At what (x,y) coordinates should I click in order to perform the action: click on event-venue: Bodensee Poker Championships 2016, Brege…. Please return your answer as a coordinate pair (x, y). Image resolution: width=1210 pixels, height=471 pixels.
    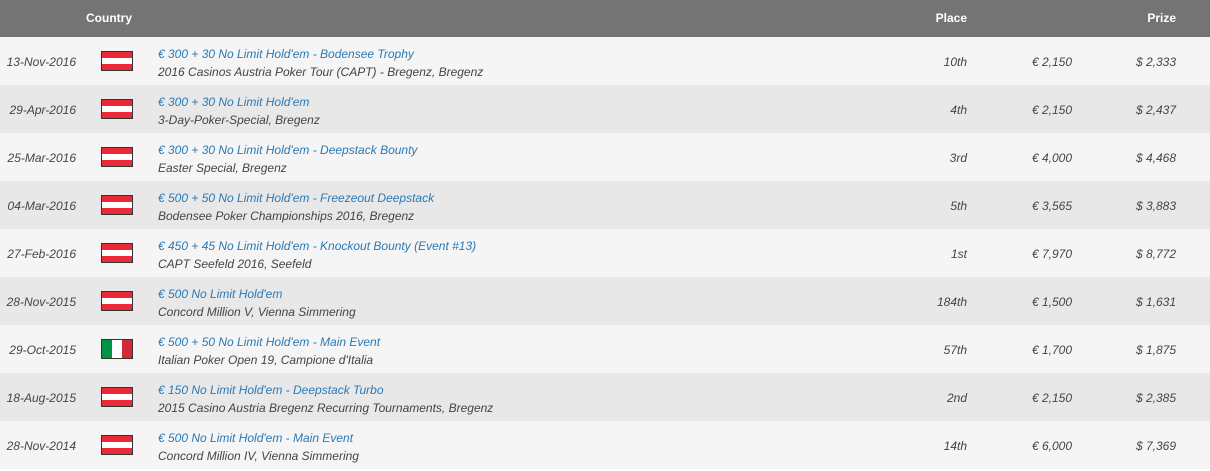
    Looking at the image, I should click on (286, 216).